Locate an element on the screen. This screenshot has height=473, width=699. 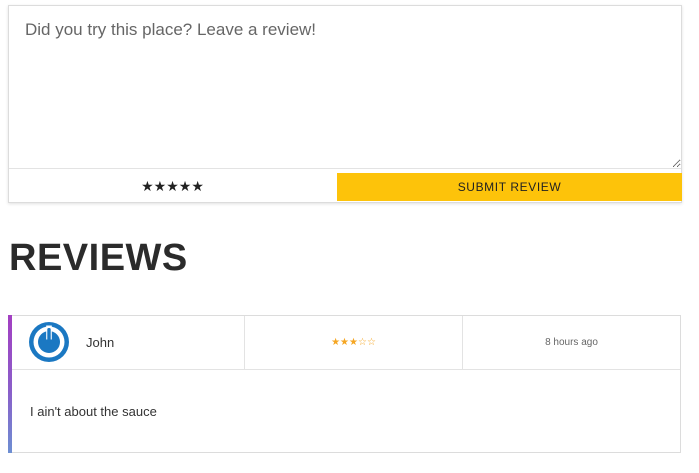
review-header: John ★★★☆☆ 8 hours ago is located at coordinates (346, 343).